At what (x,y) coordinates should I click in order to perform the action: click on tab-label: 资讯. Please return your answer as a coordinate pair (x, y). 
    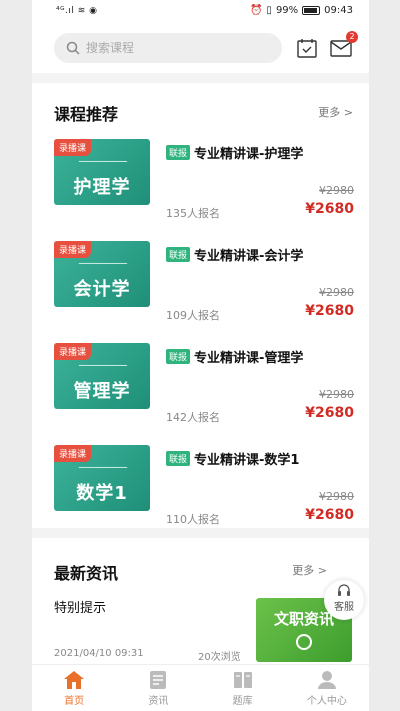
    Looking at the image, I should click on (158, 701).